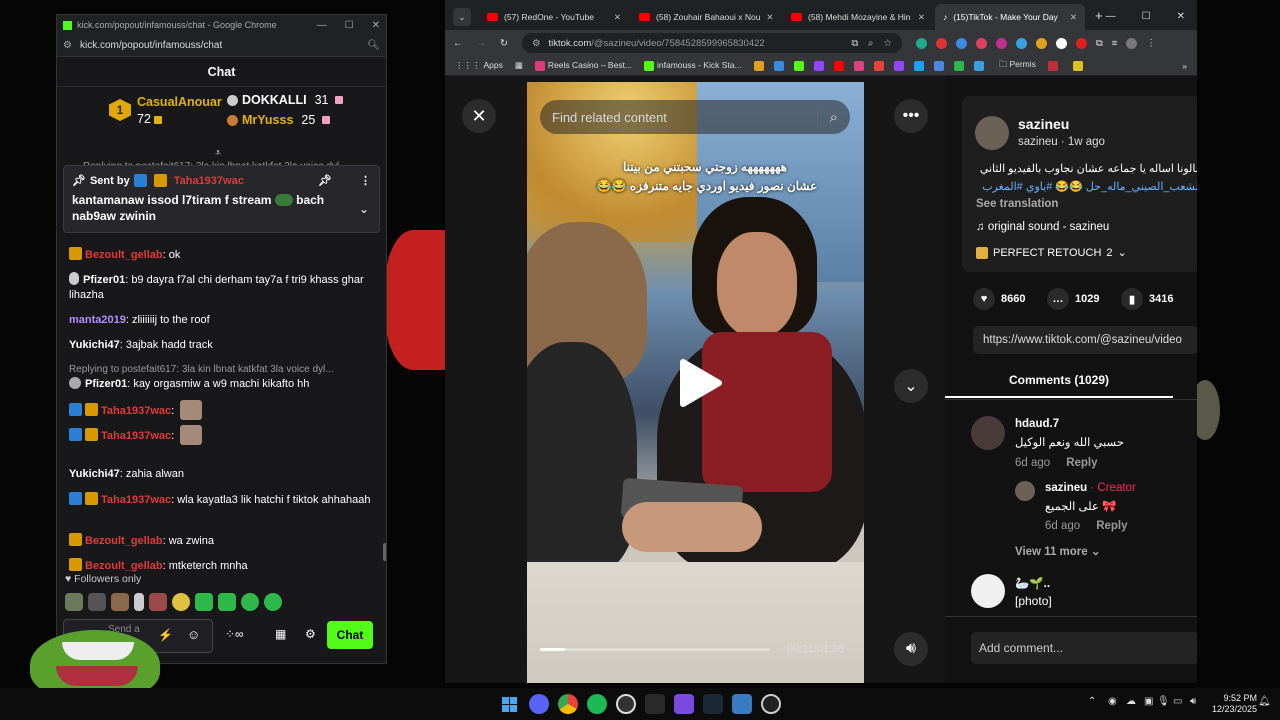  Describe the element at coordinates (373, 45) in the screenshot. I see `zoom-icon: 🔍︎` at that location.